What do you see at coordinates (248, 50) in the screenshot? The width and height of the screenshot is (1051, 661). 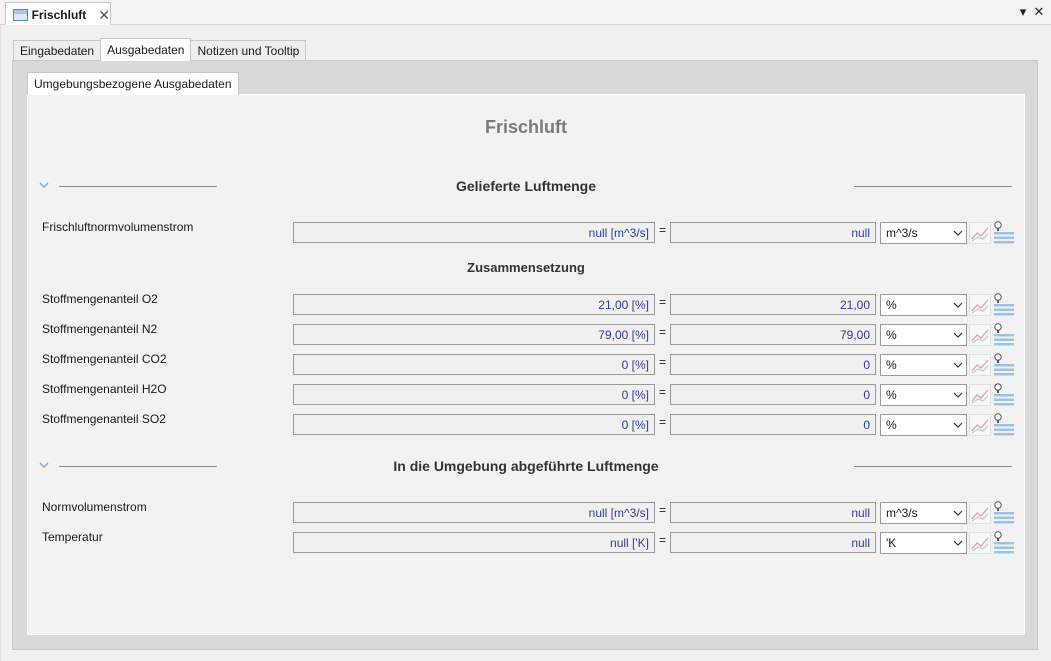 I see `tab-notizen-und-tooltip: Notizen und Tooltip` at bounding box center [248, 50].